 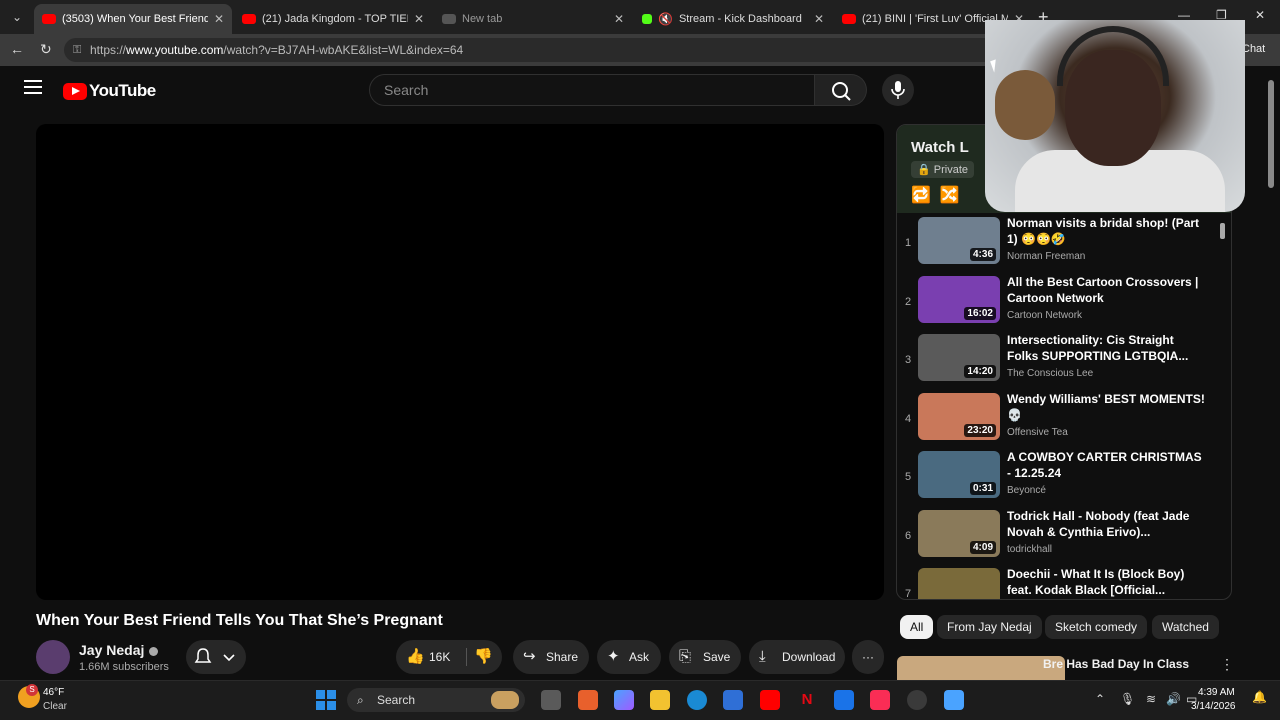 I want to click on playlist-video-title: Wendy Williams' BEST MOMENTS! 💀, so click(x=1107, y=407).